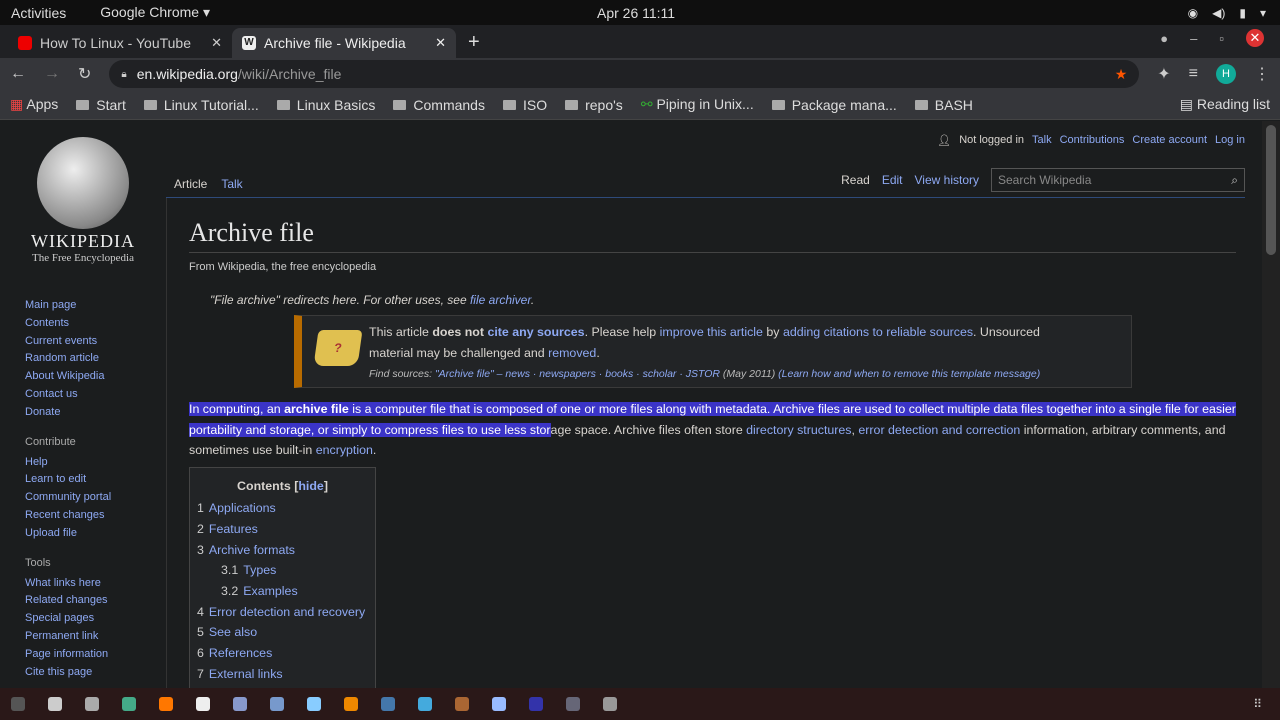  What do you see at coordinates (84, 74) in the screenshot?
I see `reload-button: ↻` at bounding box center [84, 74].